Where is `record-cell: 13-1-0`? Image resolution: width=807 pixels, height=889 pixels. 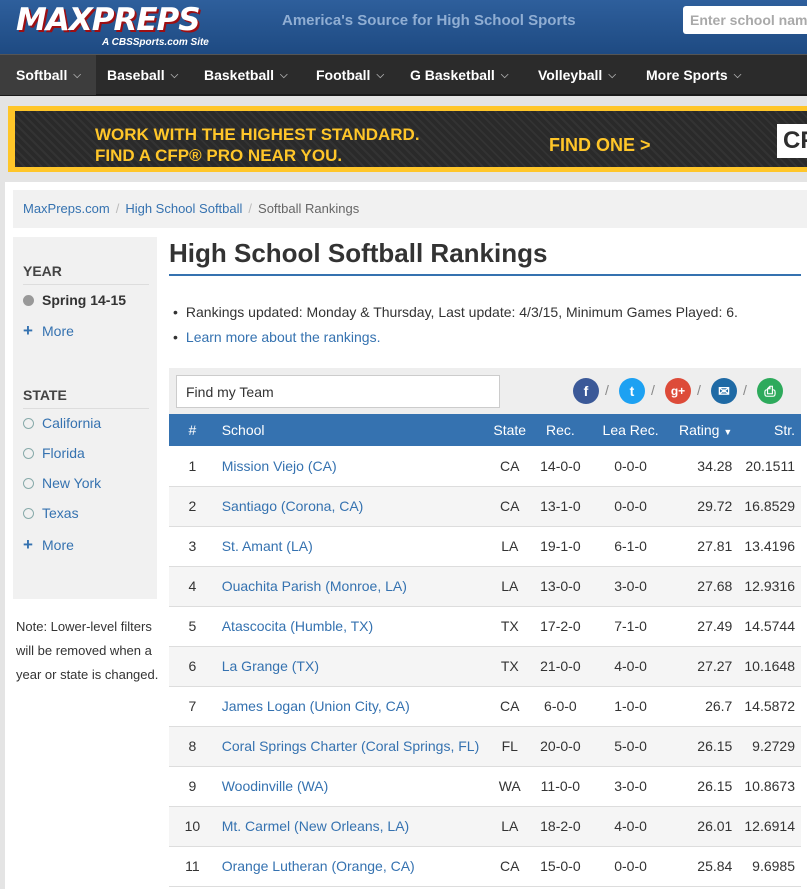 record-cell: 13-1-0 is located at coordinates (560, 506).